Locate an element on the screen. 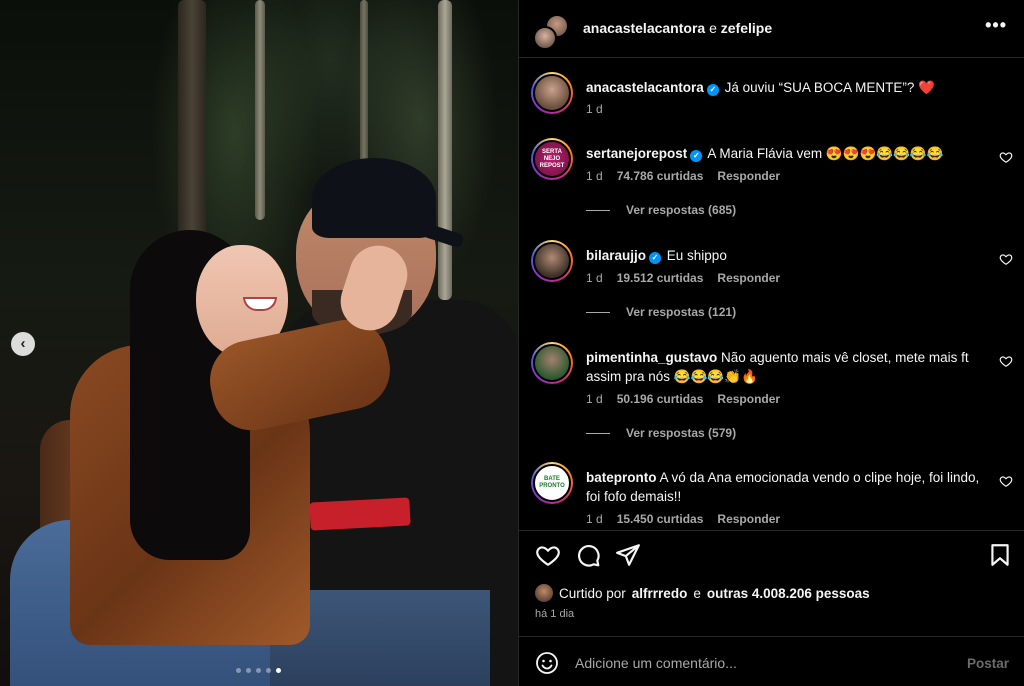 The image size is (1024, 686). comment-username: bilaraujjo is located at coordinates (616, 255).